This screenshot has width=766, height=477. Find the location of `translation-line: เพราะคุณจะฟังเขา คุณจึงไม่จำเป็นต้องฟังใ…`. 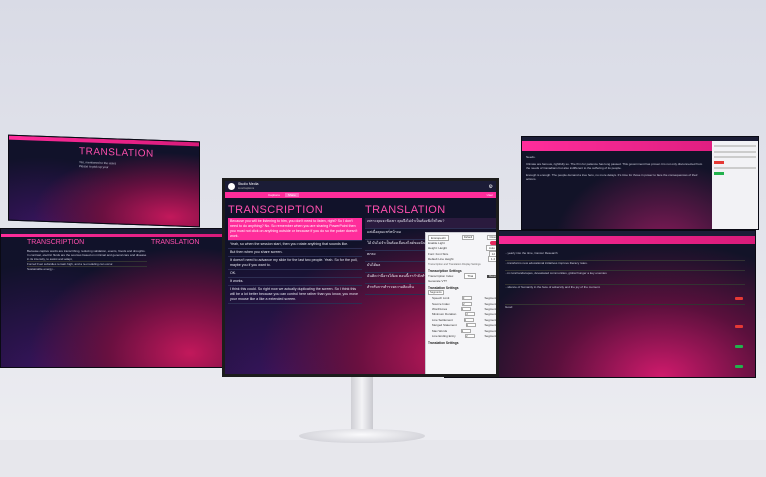

translation-line: เพราะคุณจะฟังเขา คุณจึงไม่จำเป็นต้องฟังใ… is located at coordinates (430, 223).